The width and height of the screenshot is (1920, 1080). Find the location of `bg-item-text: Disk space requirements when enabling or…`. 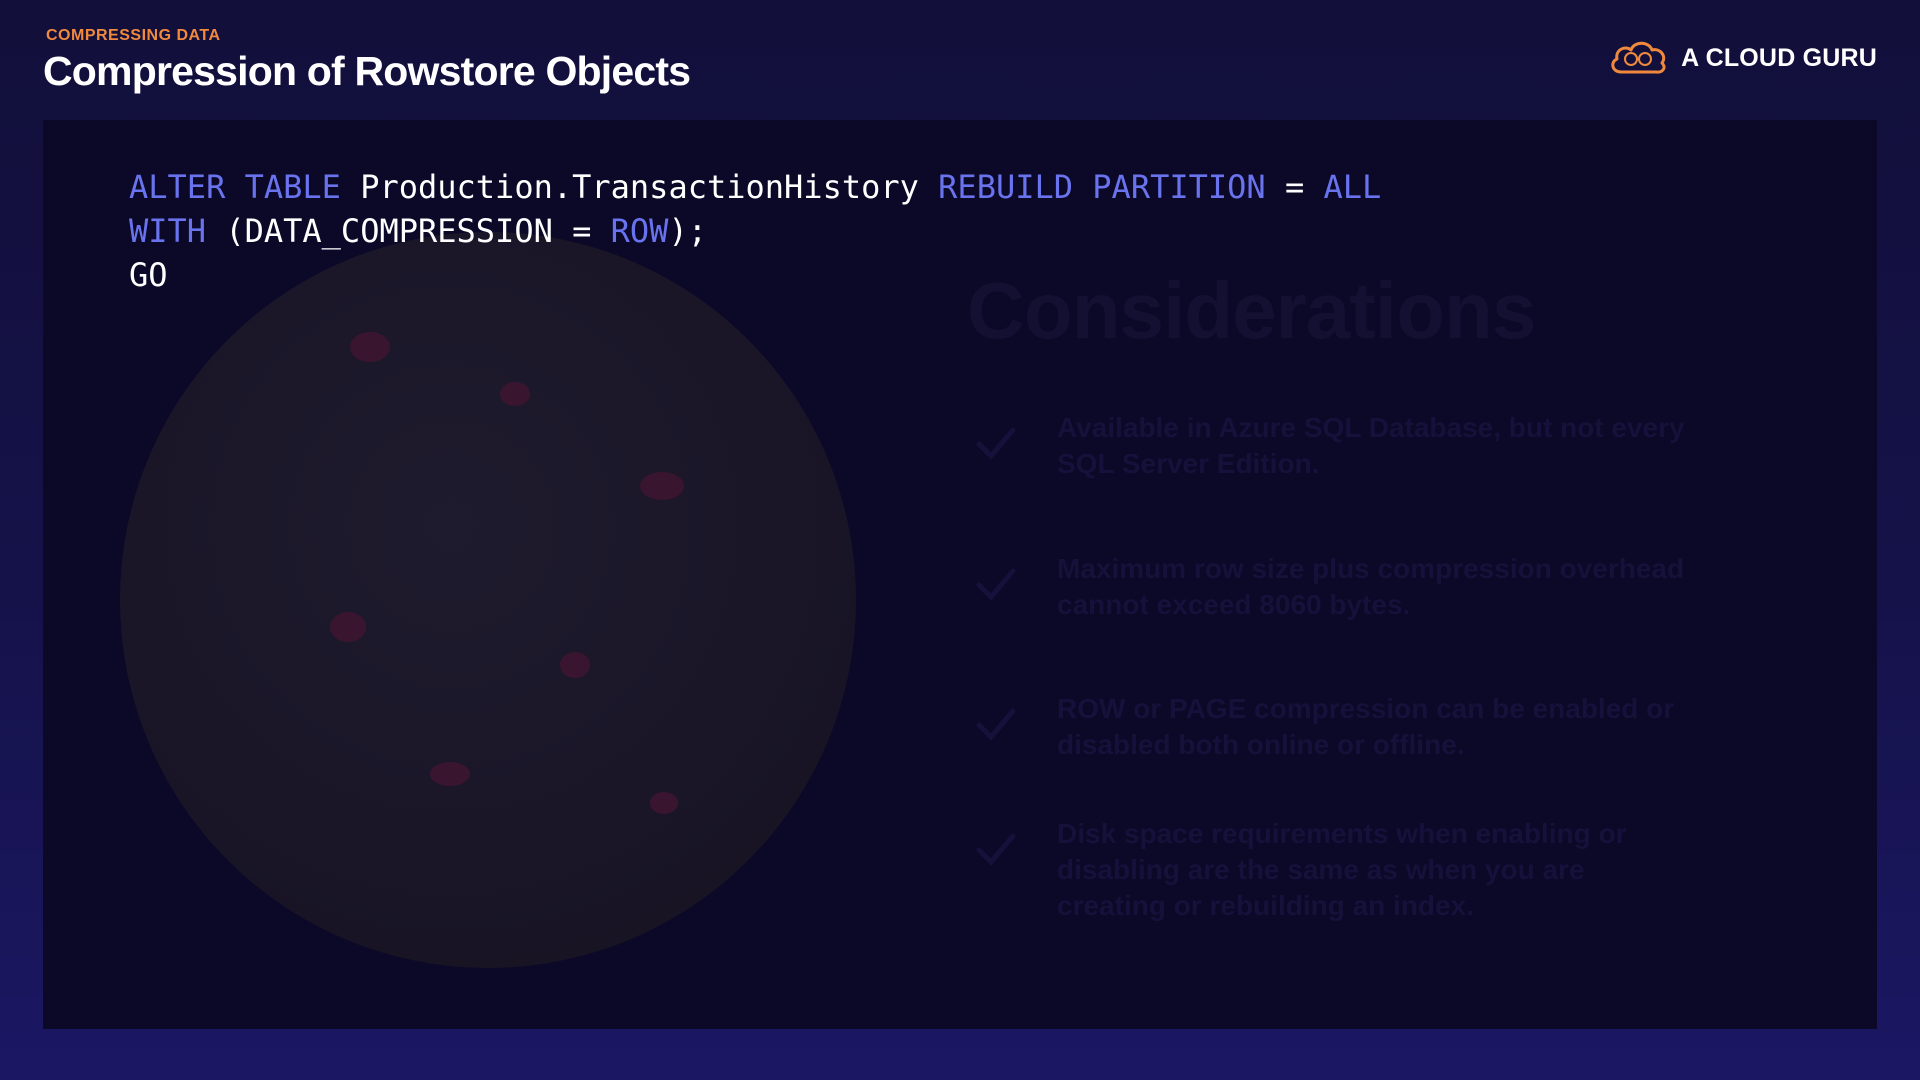

bg-item-text: Disk space requirements when enabling or… is located at coordinates (1342, 869).